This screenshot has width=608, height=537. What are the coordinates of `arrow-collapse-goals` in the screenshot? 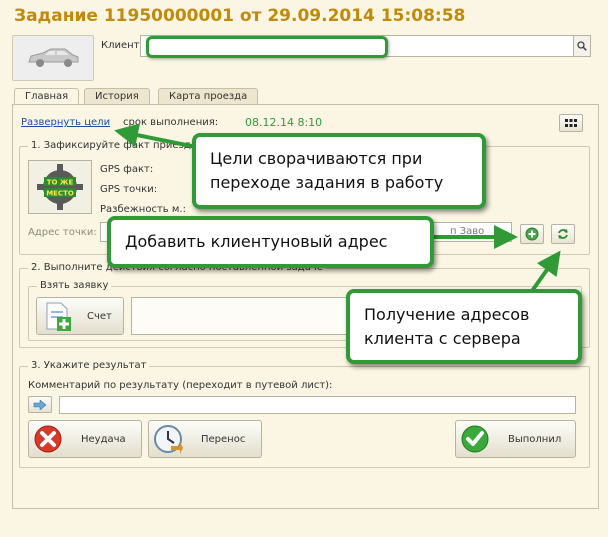 It's located at (155, 136).